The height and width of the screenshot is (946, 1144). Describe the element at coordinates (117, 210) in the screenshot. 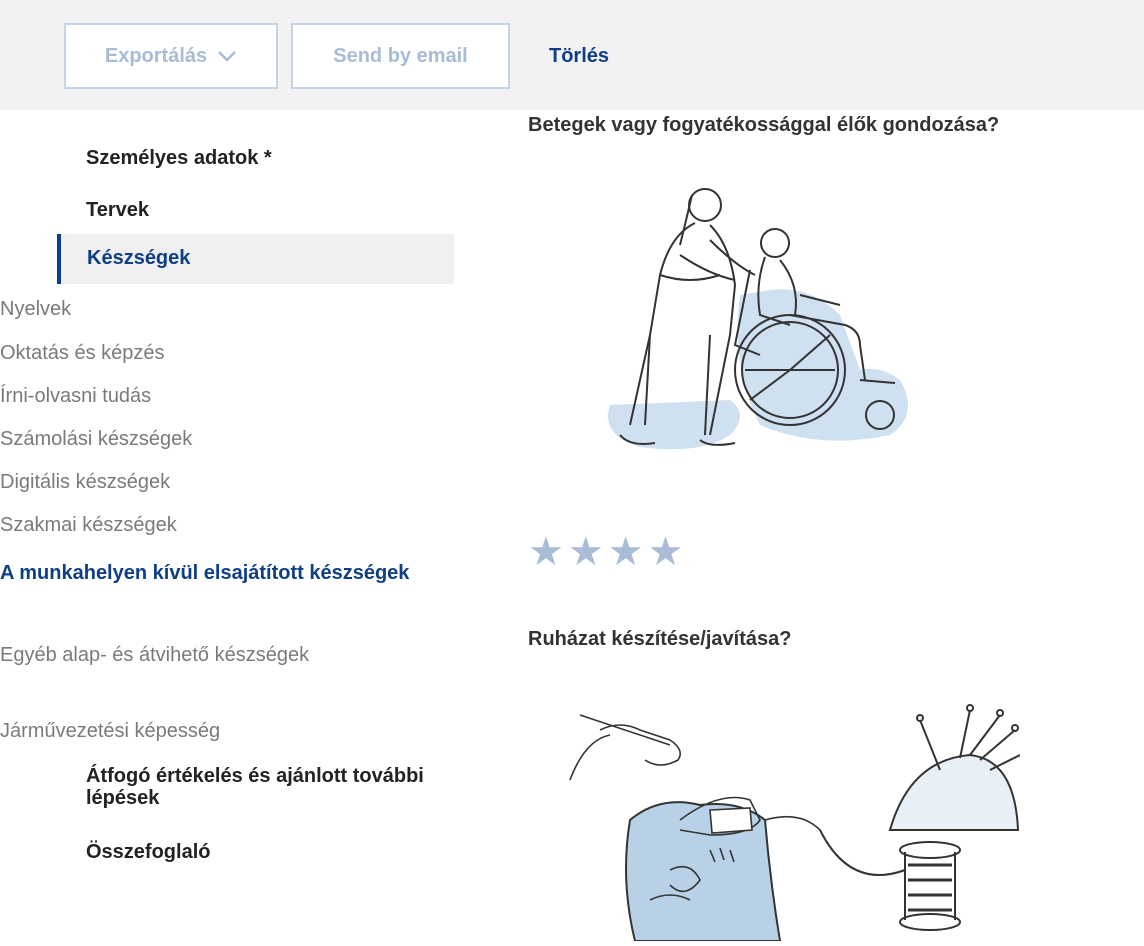

I see `nav-item-plans: Tervek` at that location.